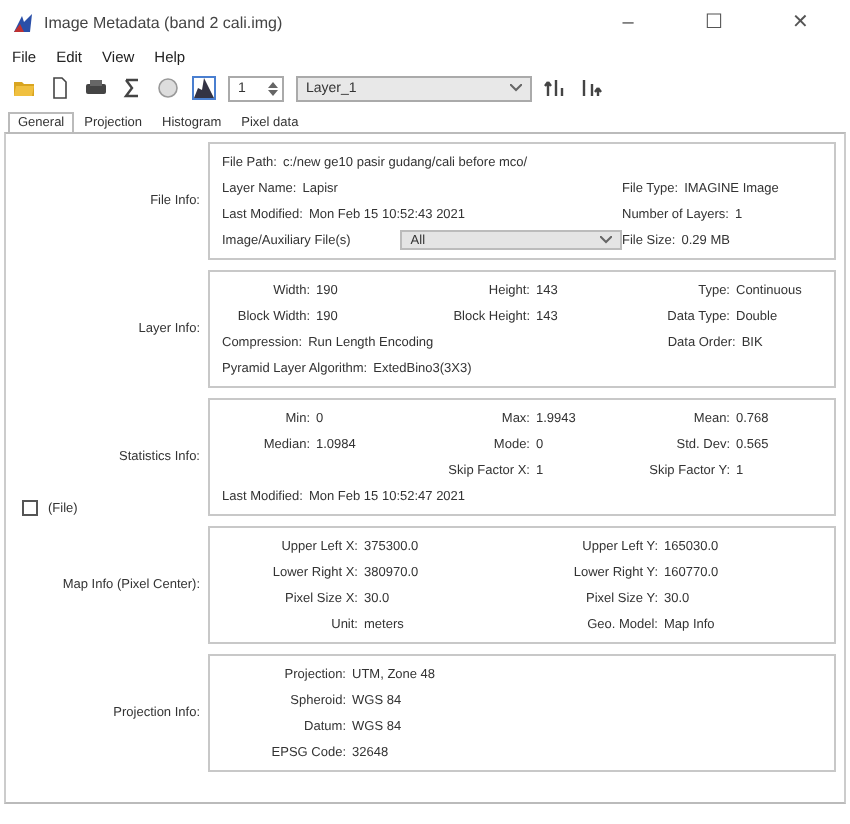 The width and height of the screenshot is (850, 824). Describe the element at coordinates (30, 508) in the screenshot. I see `checkbox` at that location.